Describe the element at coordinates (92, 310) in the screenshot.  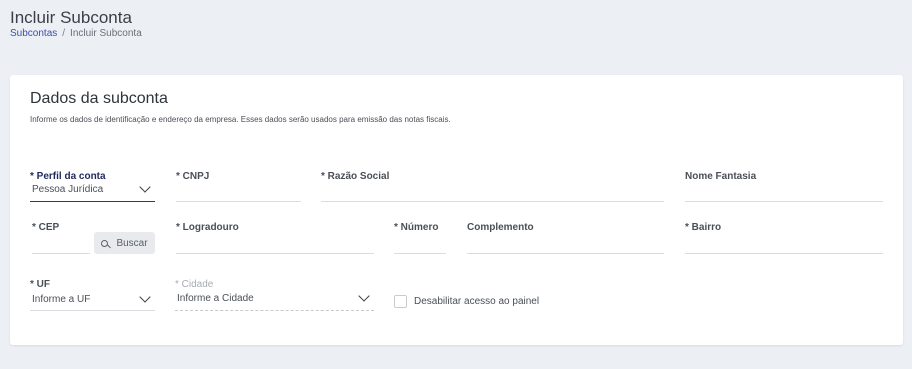
I see `uf-underline` at that location.